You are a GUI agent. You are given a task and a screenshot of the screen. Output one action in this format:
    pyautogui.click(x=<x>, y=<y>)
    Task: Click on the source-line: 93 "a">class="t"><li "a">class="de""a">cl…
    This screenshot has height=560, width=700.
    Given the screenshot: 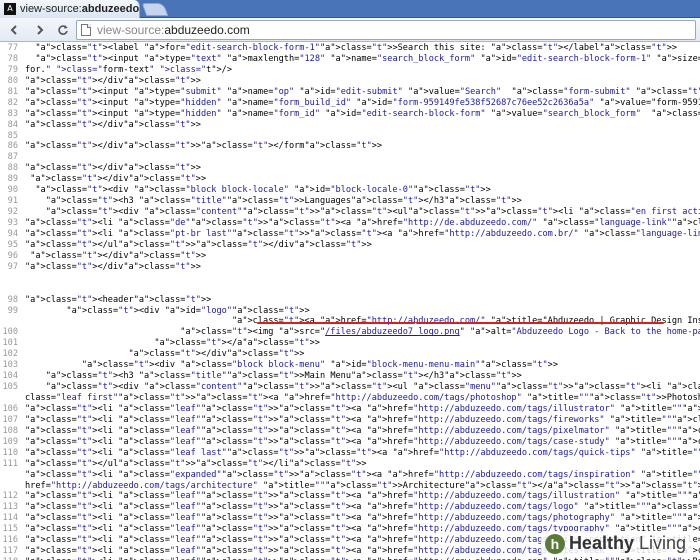 What is the action you would take?
    pyautogui.click(x=350, y=223)
    